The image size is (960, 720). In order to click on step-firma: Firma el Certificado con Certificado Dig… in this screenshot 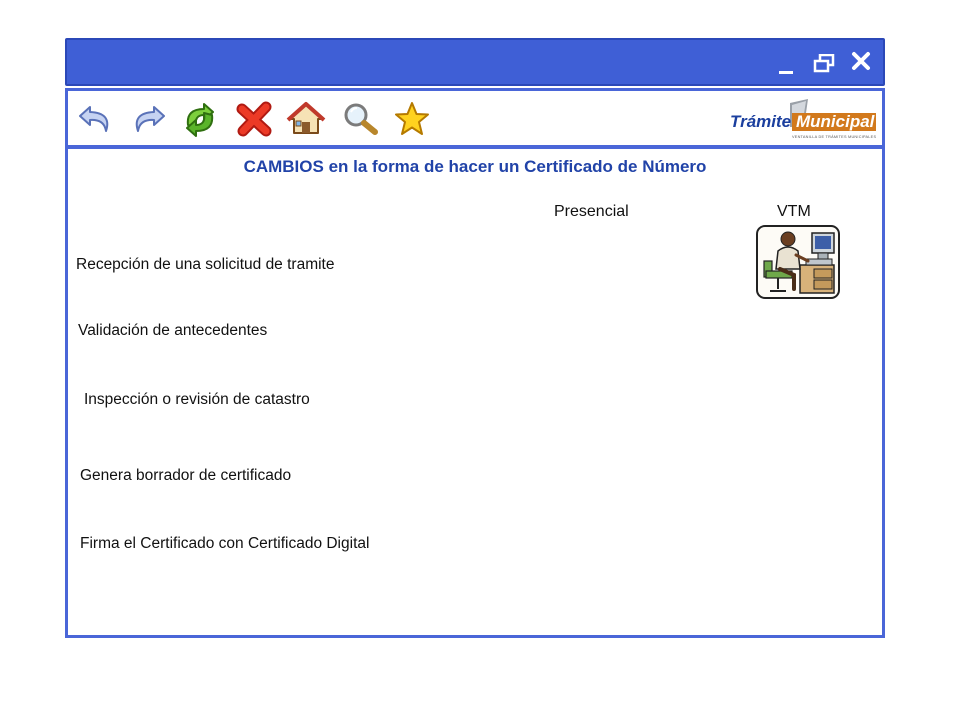, I will do `click(225, 543)`.